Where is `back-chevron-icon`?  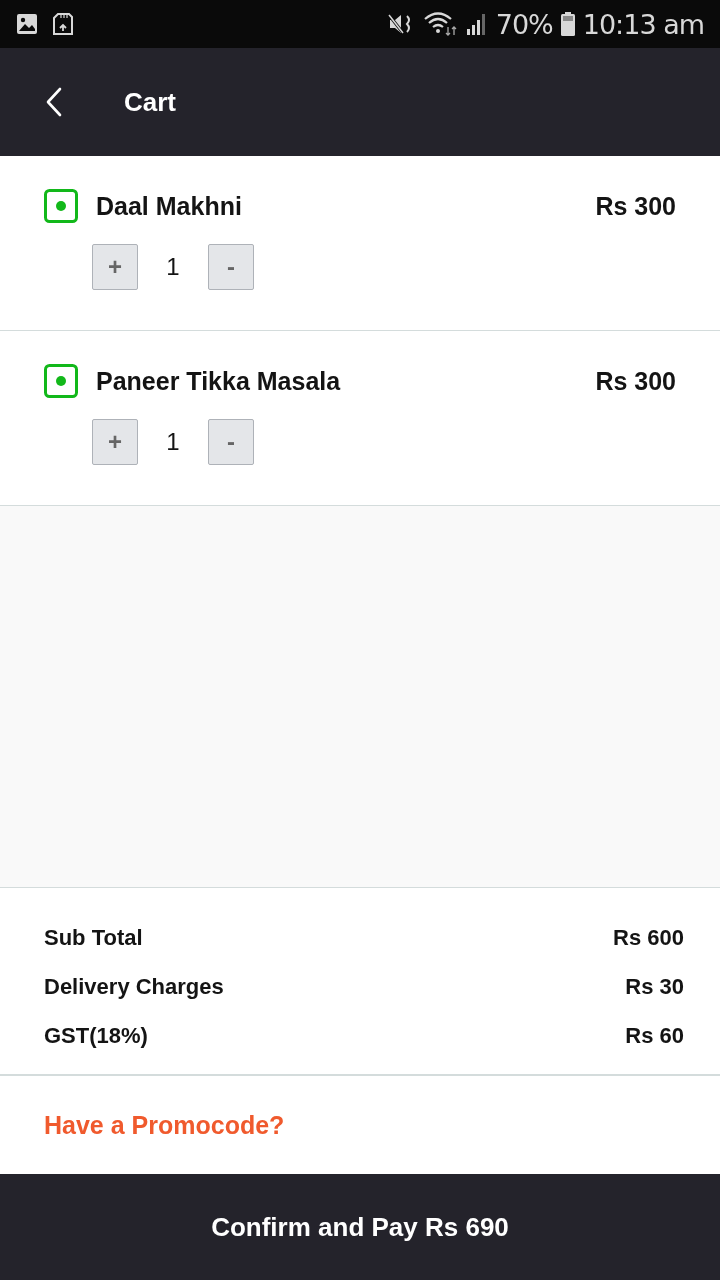 back-chevron-icon is located at coordinates (54, 102).